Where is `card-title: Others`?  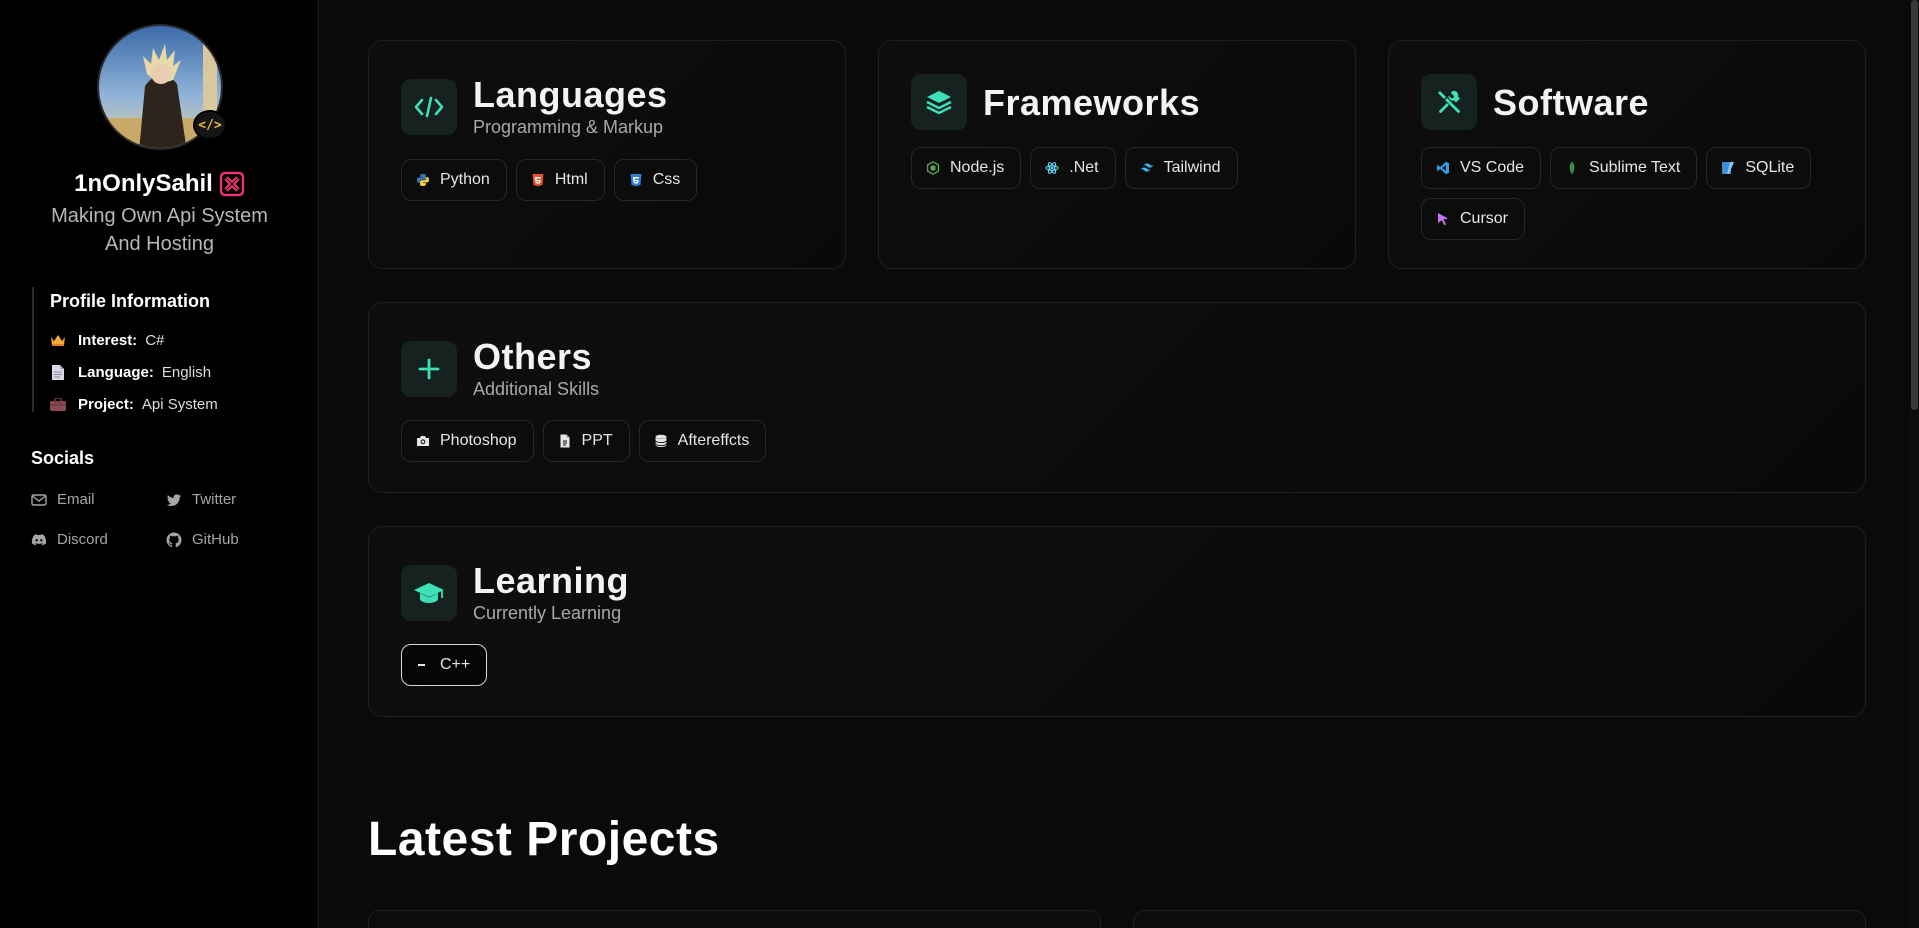 card-title: Others is located at coordinates (533, 356).